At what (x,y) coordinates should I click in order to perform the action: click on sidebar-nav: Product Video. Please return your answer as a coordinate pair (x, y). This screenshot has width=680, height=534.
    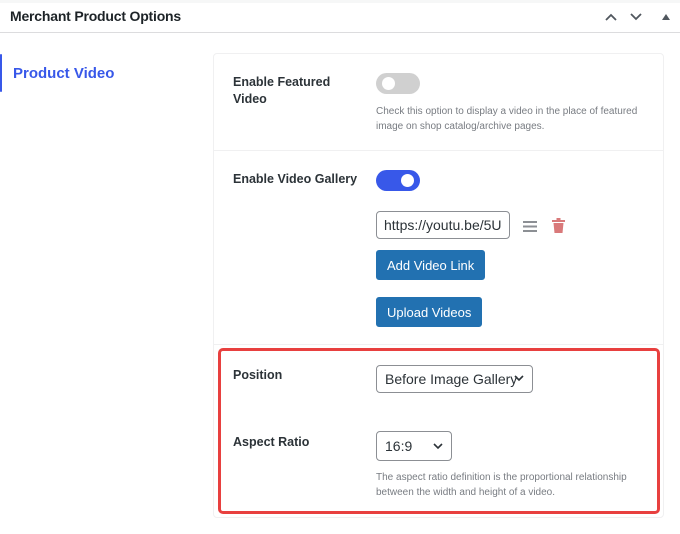
    Looking at the image, I should click on (100, 73).